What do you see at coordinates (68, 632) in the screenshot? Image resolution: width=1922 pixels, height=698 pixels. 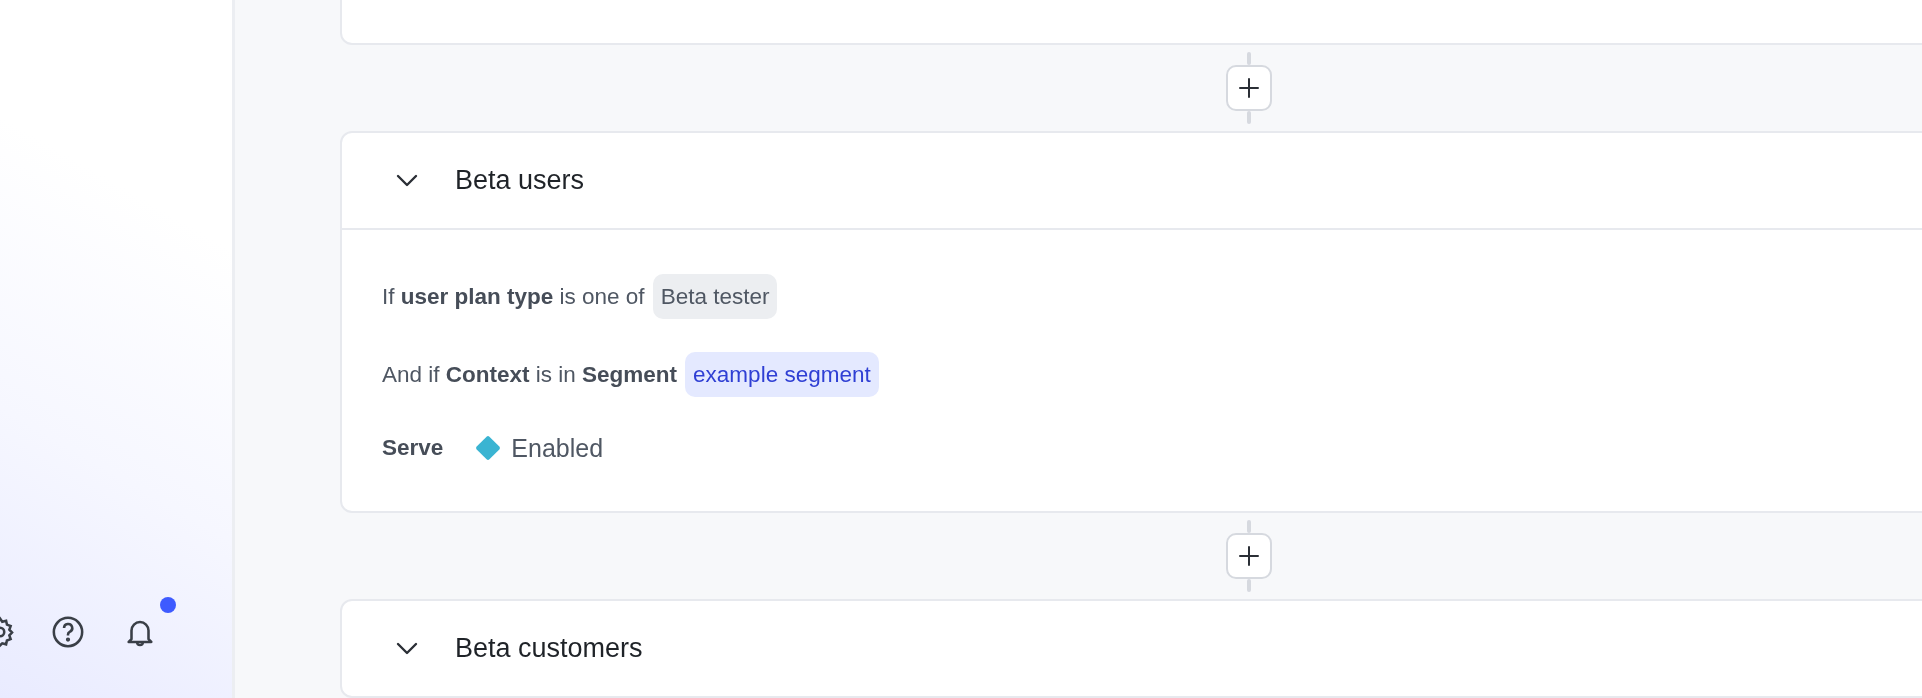 I see `help-icon` at bounding box center [68, 632].